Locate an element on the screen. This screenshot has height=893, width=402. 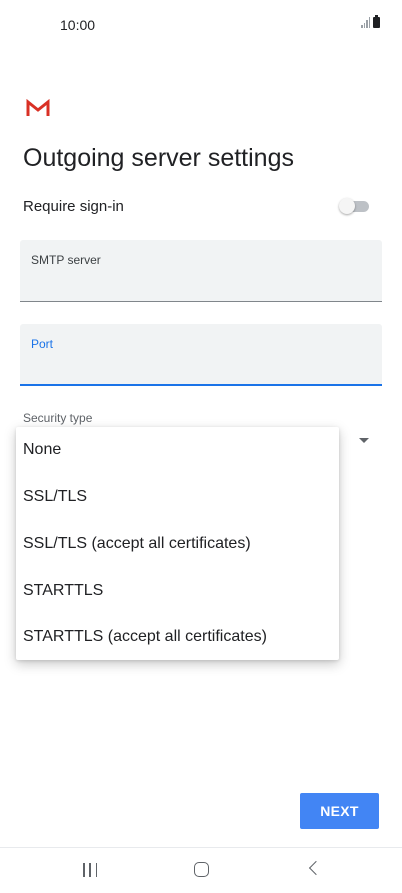
toggle-thumb is located at coordinates (347, 206).